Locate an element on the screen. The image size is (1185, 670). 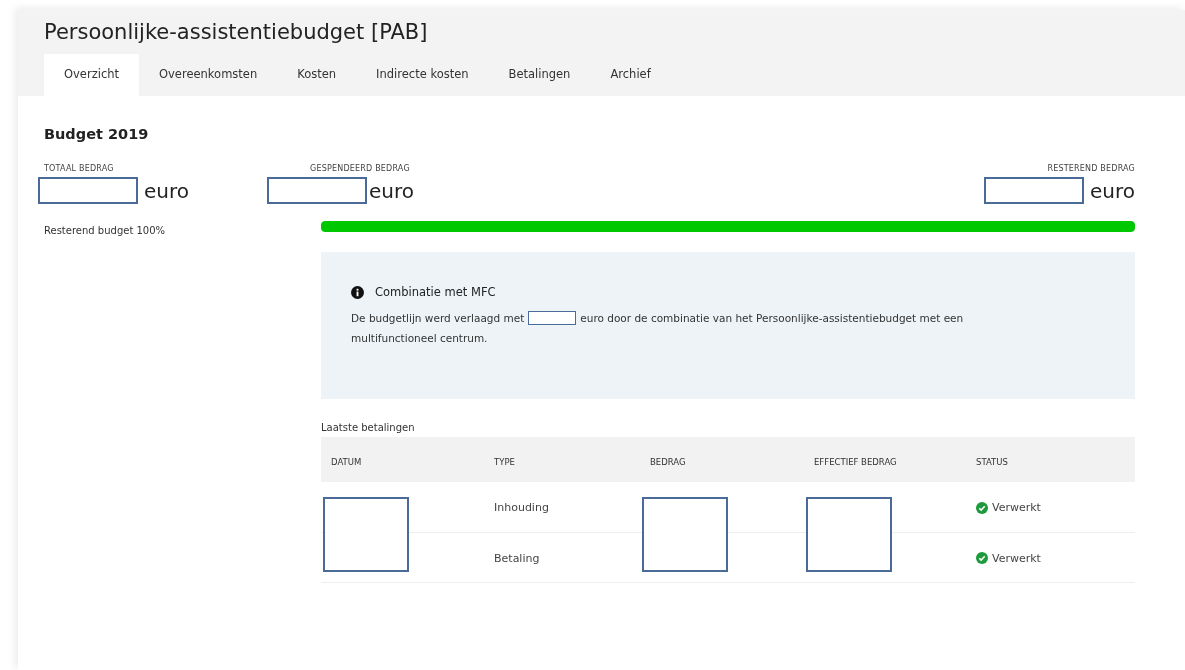
tab: Archief is located at coordinates (630, 75).